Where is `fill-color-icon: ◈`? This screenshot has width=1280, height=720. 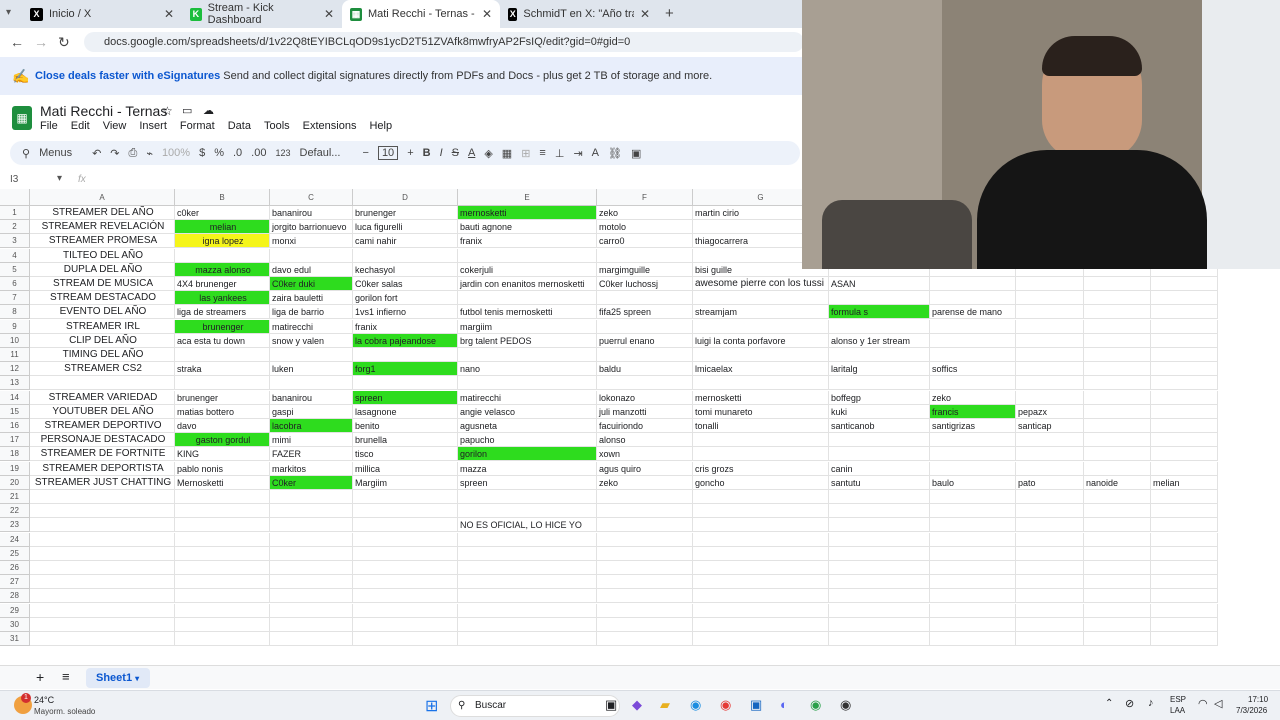 fill-color-icon: ◈ is located at coordinates (488, 153).